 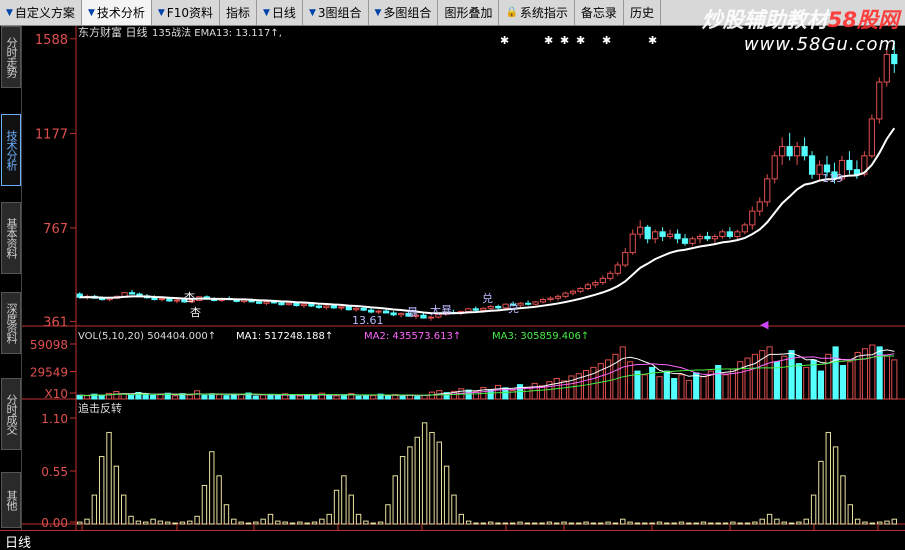 I want to click on toolbar-button-0: ▼ 自定义方案, so click(x=41, y=12).